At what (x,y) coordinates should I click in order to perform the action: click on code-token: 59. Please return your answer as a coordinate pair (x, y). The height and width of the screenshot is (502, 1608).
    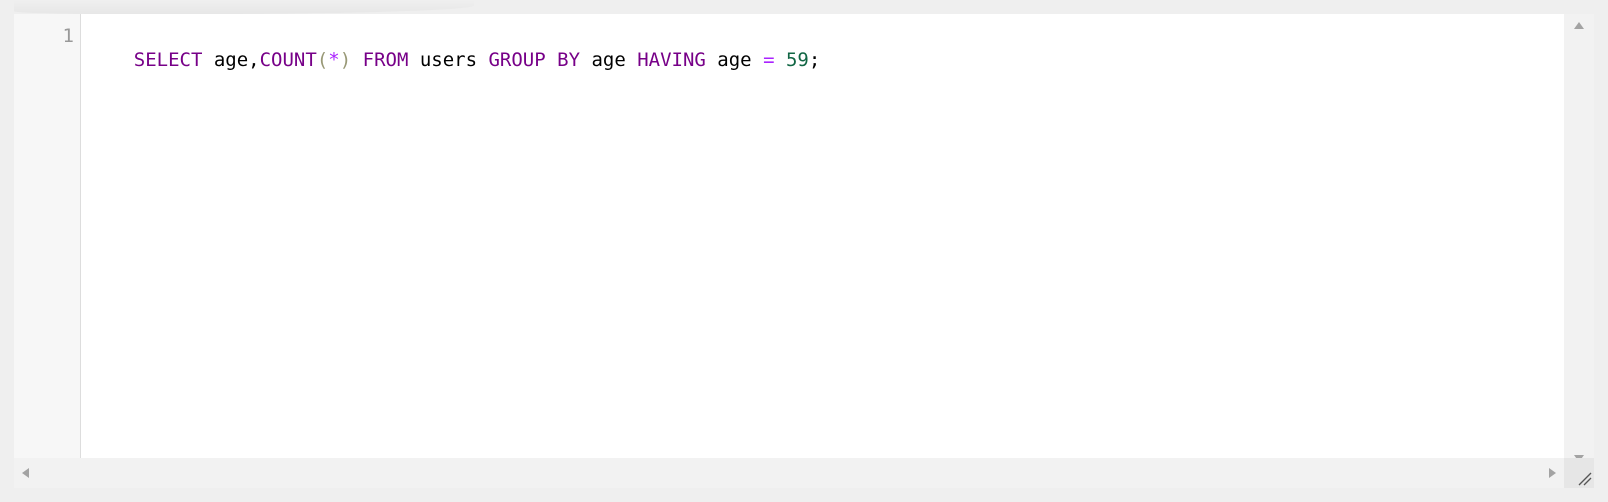
    Looking at the image, I should click on (797, 60).